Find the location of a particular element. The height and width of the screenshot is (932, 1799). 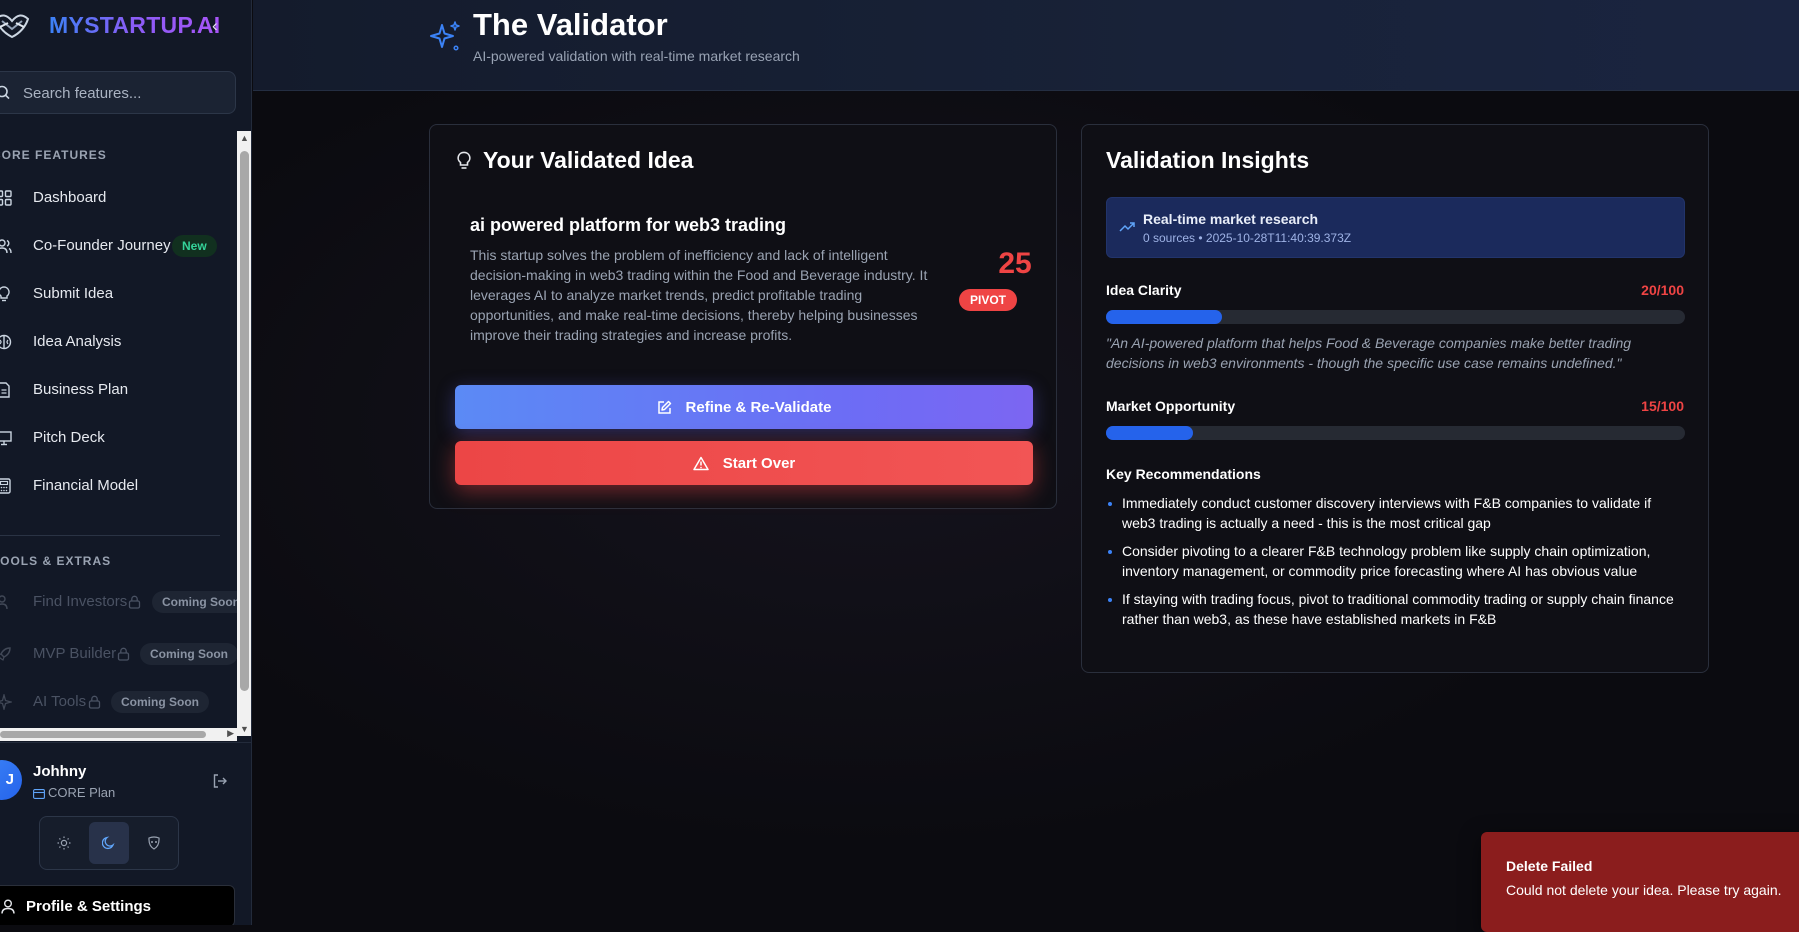

validation-score: 25 is located at coordinates (1015, 263).